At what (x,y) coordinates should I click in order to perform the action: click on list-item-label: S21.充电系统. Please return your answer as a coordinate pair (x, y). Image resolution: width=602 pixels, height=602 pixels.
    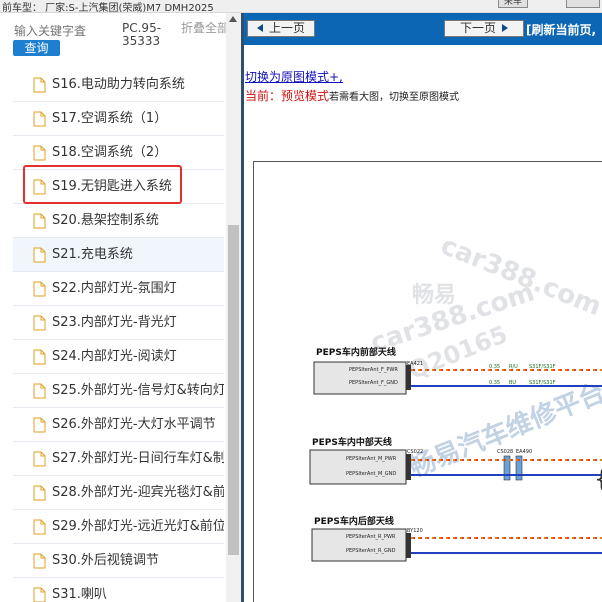
    Looking at the image, I should click on (92, 254).